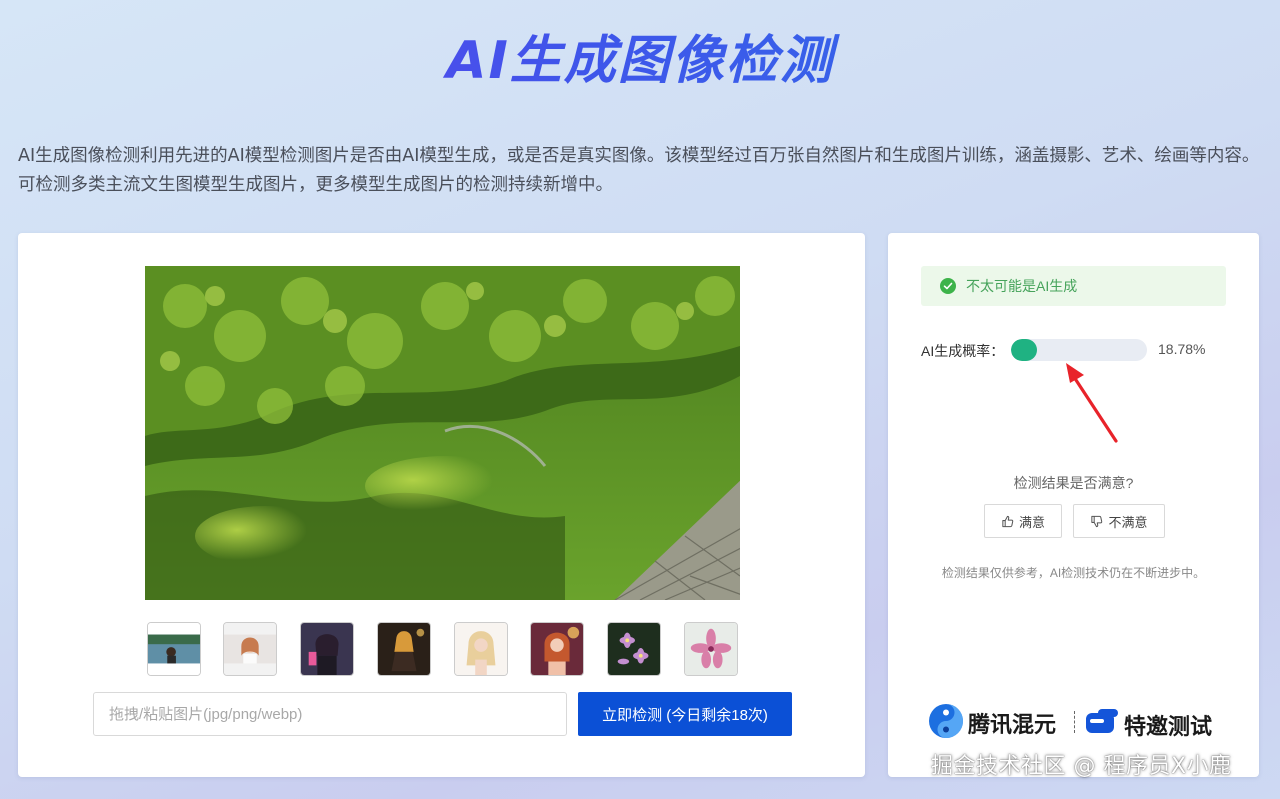 The image size is (1280, 799). Describe the element at coordinates (948, 286) in the screenshot. I see `check-circle-icon` at that location.